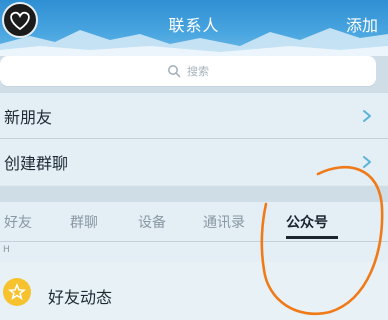  I want to click on star-icon, so click(17, 292).